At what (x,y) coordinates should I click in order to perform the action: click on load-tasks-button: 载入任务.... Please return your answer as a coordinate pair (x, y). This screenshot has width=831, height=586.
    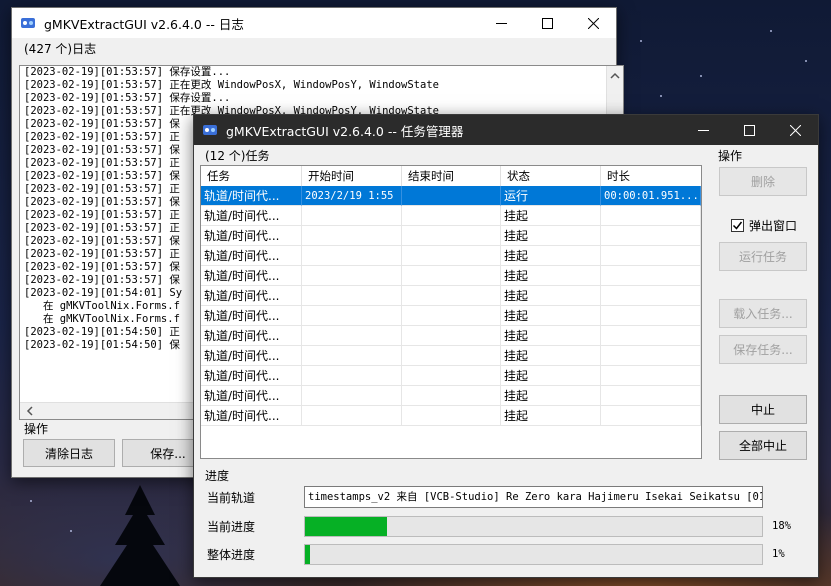
    Looking at the image, I should click on (763, 313).